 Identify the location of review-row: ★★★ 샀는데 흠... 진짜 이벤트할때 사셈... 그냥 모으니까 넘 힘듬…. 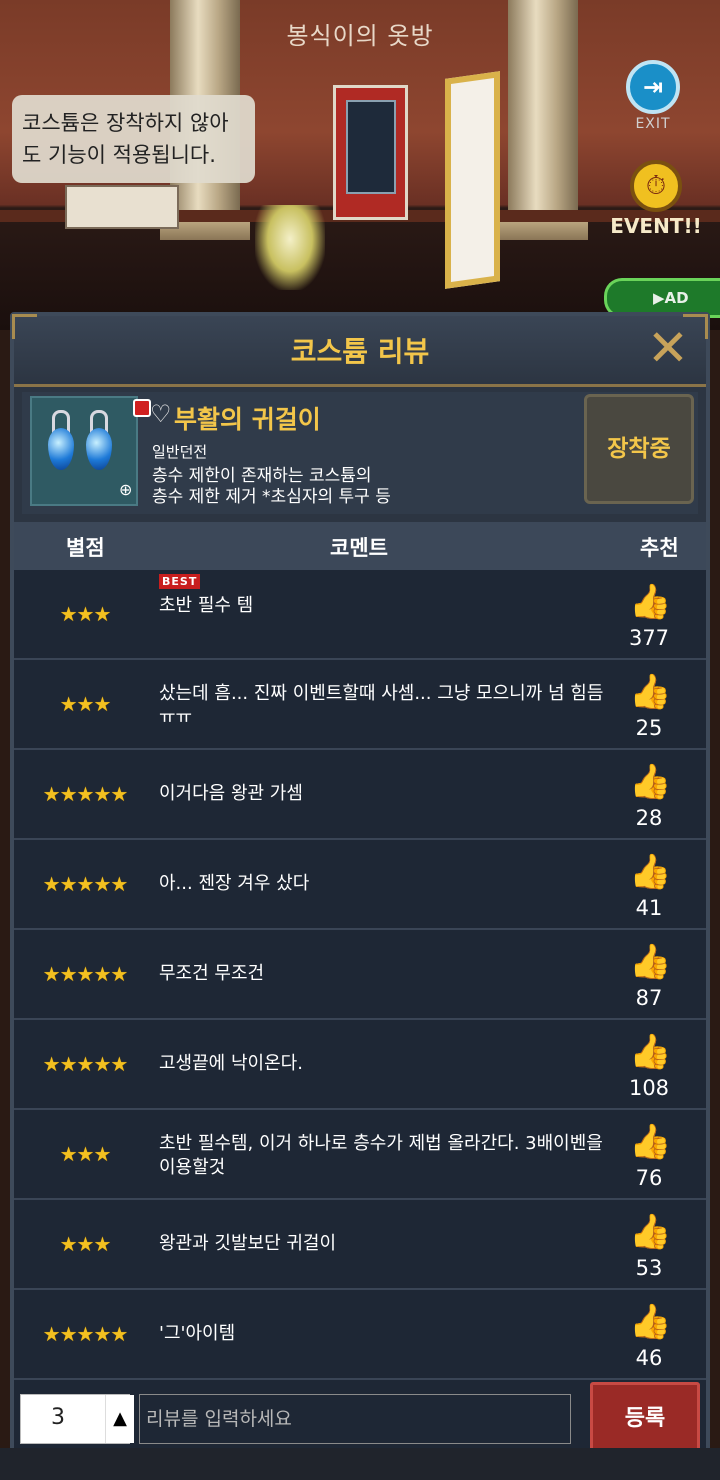
(360, 705).